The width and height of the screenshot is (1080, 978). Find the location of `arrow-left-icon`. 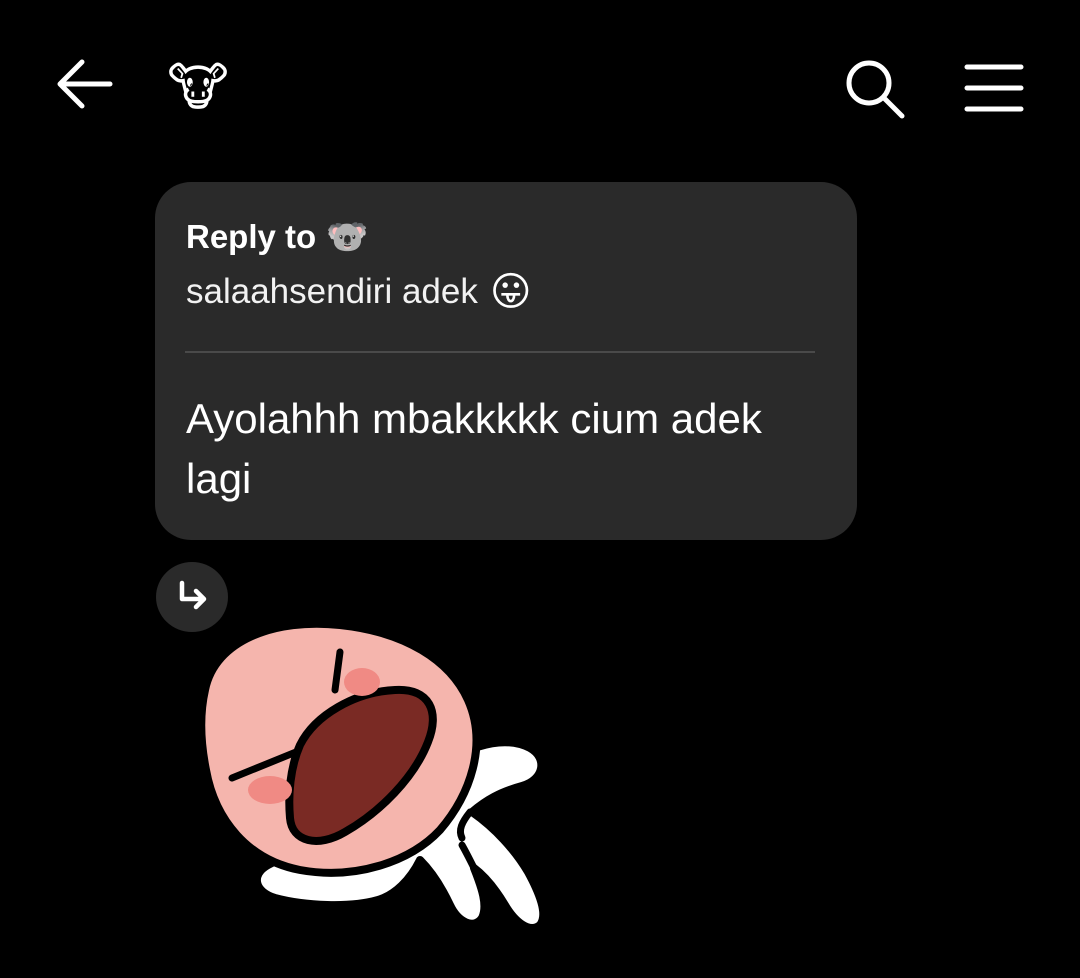

arrow-left-icon is located at coordinates (85, 84).